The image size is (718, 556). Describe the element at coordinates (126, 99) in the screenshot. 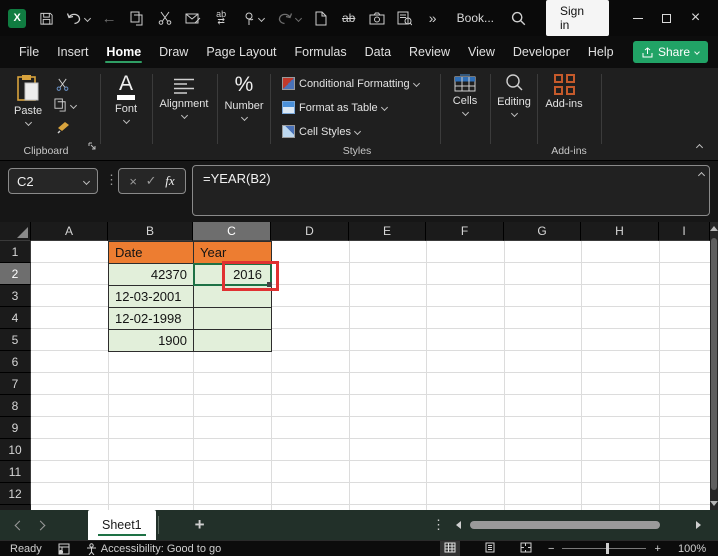

I see `font-button: A Font` at that location.